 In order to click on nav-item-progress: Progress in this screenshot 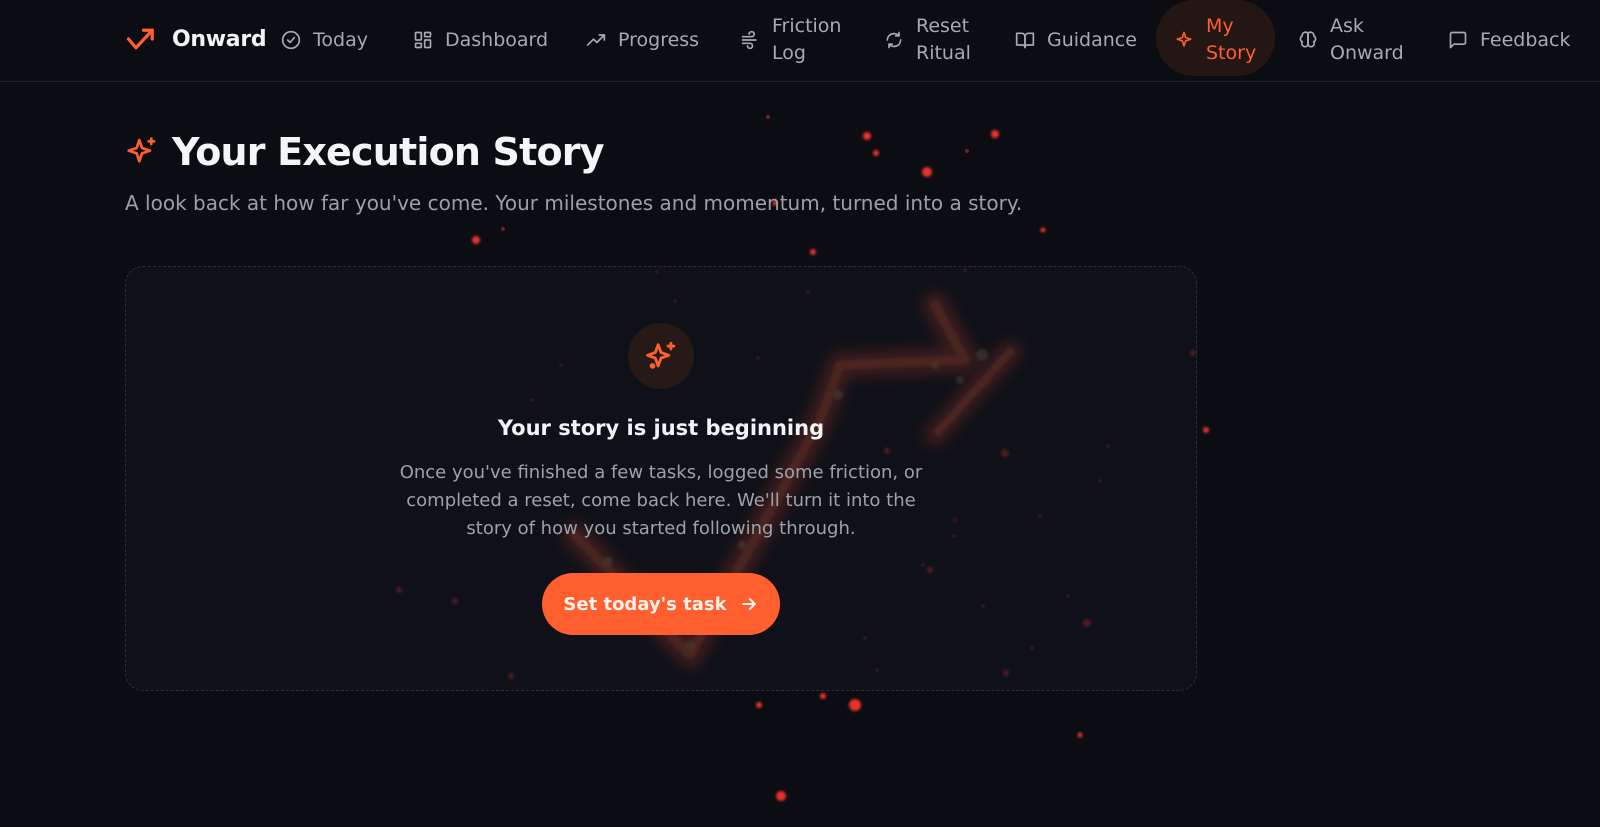, I will do `click(642, 40)`.